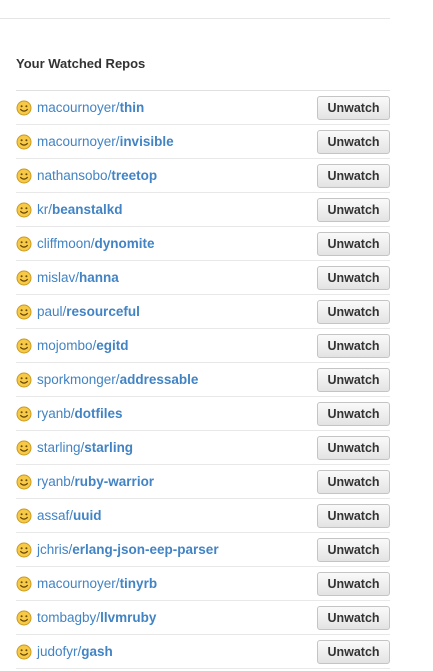  I want to click on repo-owner: nathansobo, so click(72, 175).